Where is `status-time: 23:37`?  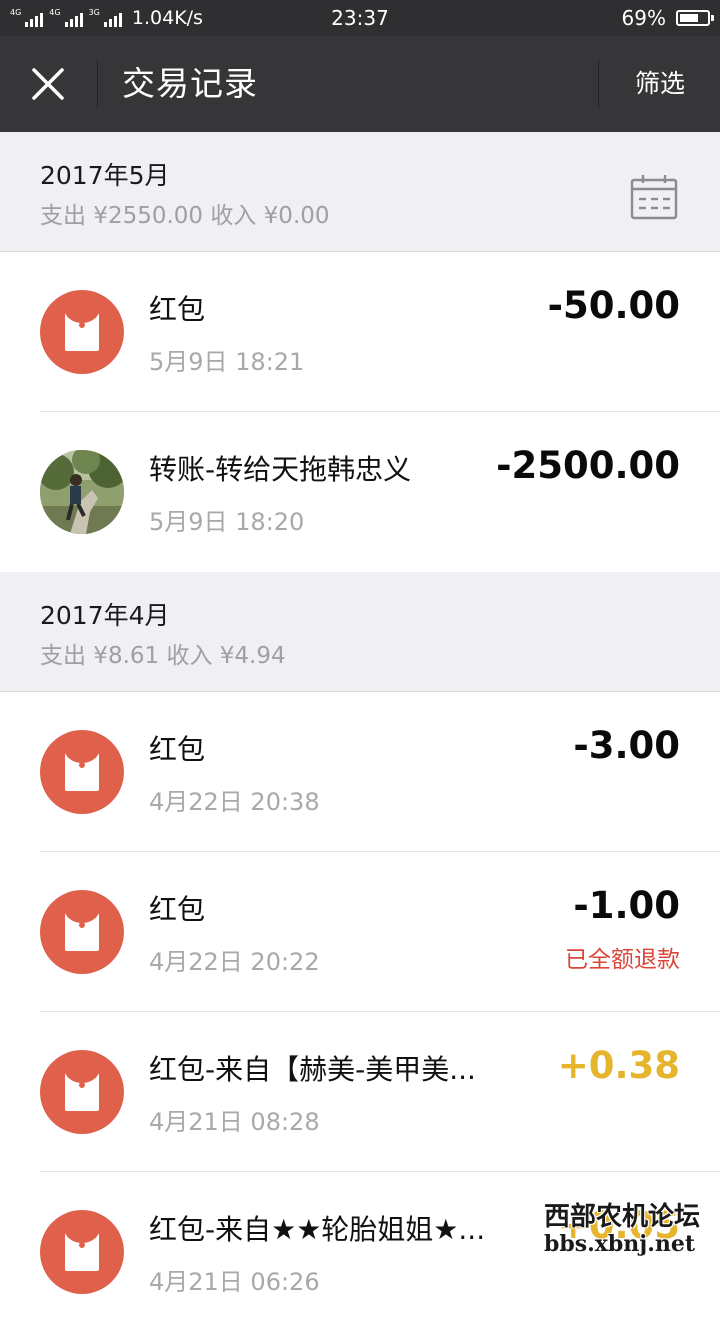
status-time: 23:37 is located at coordinates (360, 18).